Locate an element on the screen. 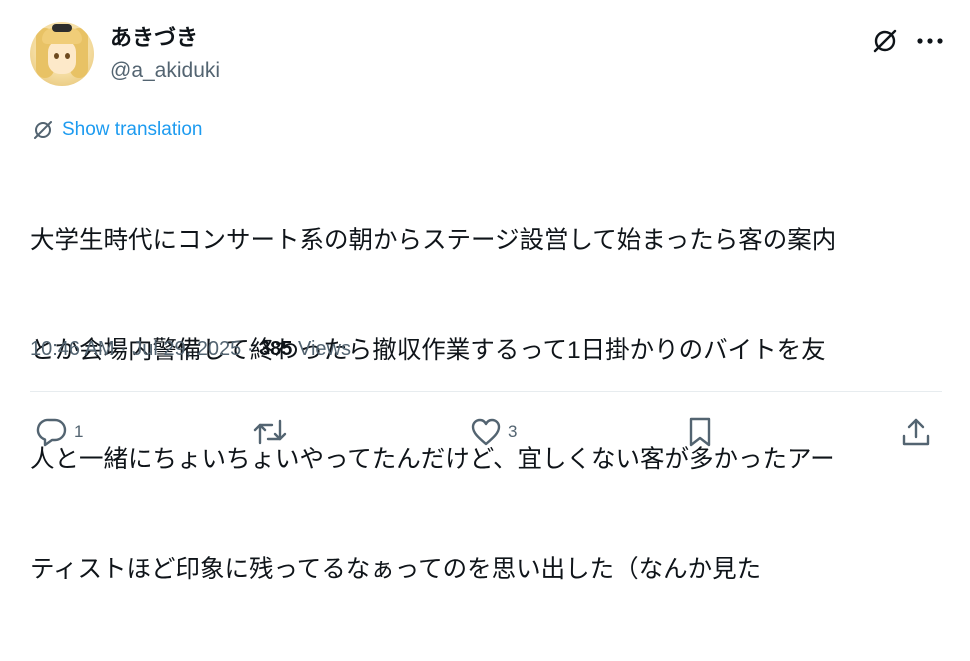 The width and height of the screenshot is (970, 661). share-icon is located at coordinates (916, 432).